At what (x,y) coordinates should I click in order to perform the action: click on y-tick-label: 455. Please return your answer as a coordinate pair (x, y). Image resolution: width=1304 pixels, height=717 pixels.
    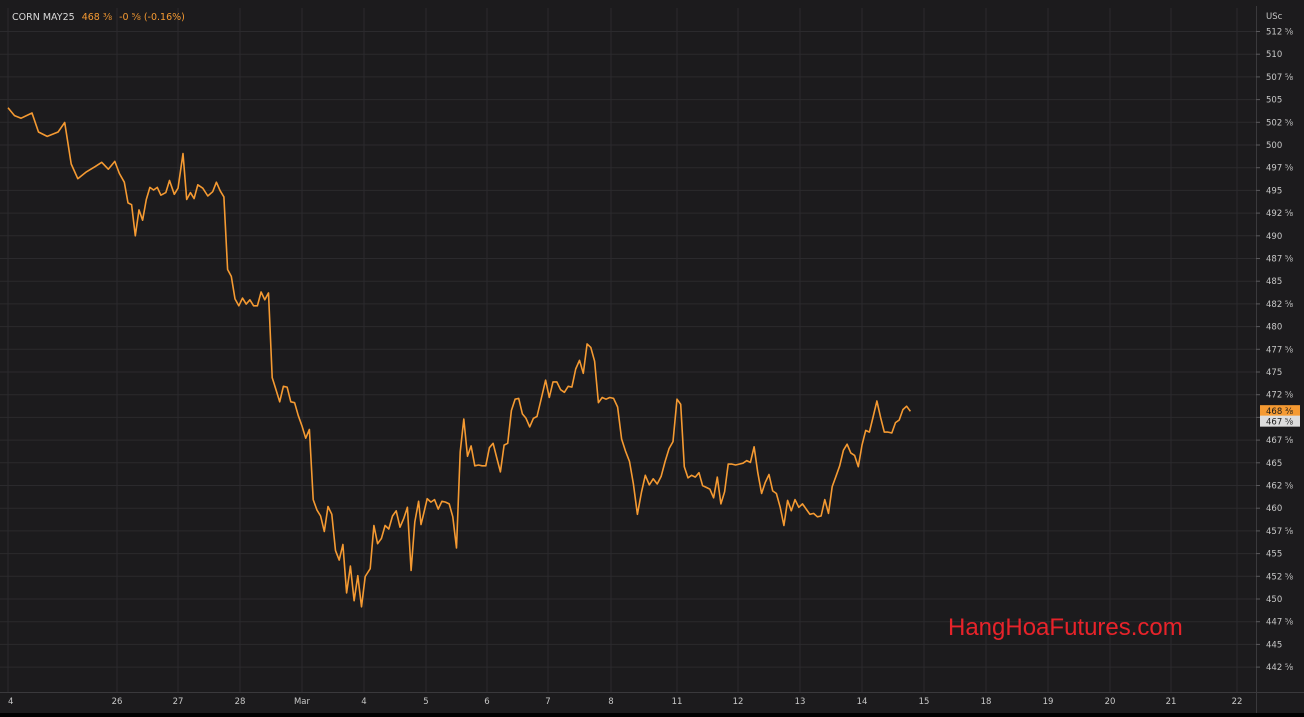
    Looking at the image, I should click on (1274, 555).